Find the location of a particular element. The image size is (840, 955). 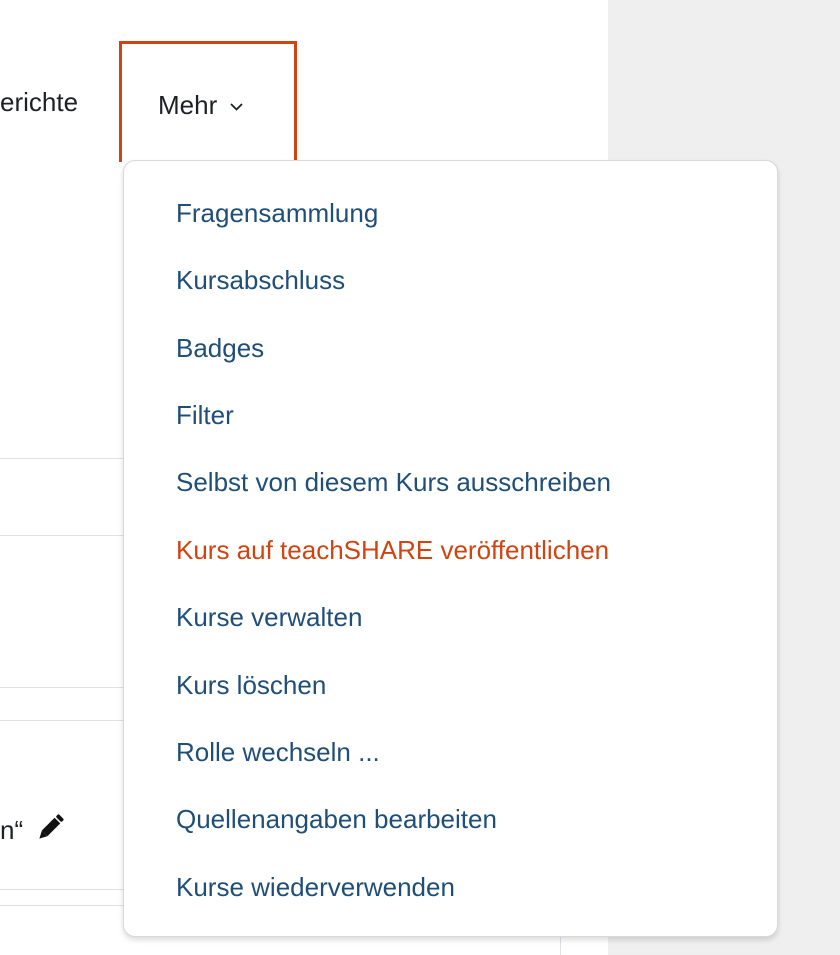

tab-more-label-wrap: Mehr is located at coordinates (201, 105).